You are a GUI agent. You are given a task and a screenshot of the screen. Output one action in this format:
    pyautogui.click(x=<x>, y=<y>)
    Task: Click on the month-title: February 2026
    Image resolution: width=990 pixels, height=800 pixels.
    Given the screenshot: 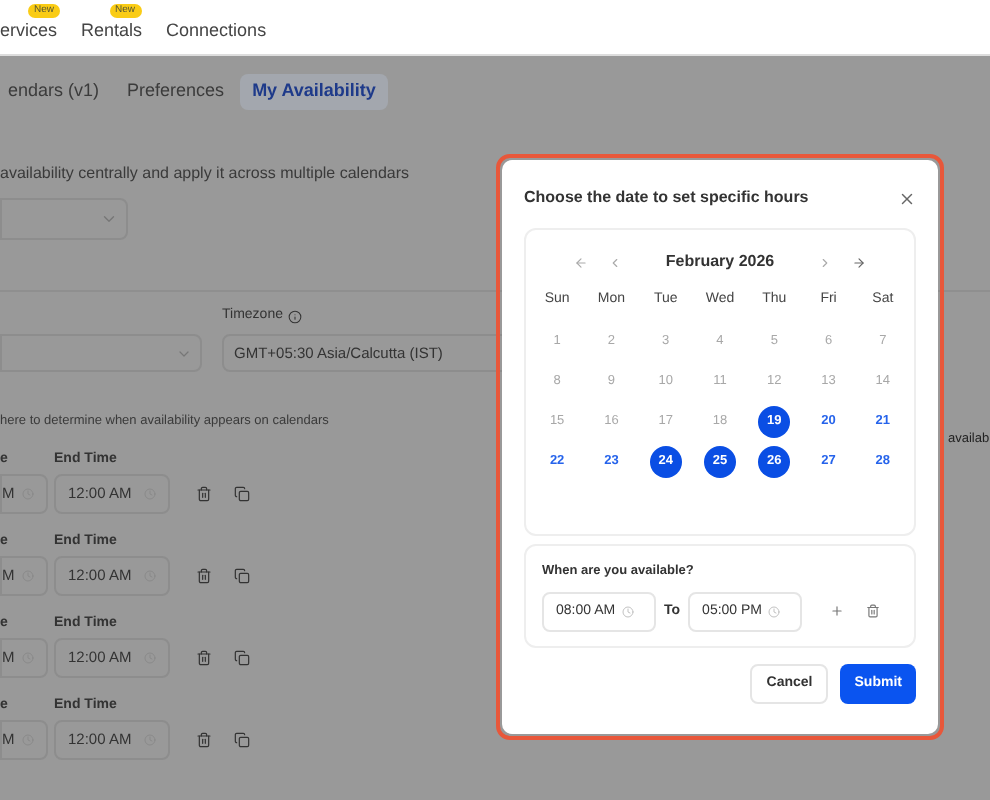 What is the action you would take?
    pyautogui.click(x=720, y=262)
    